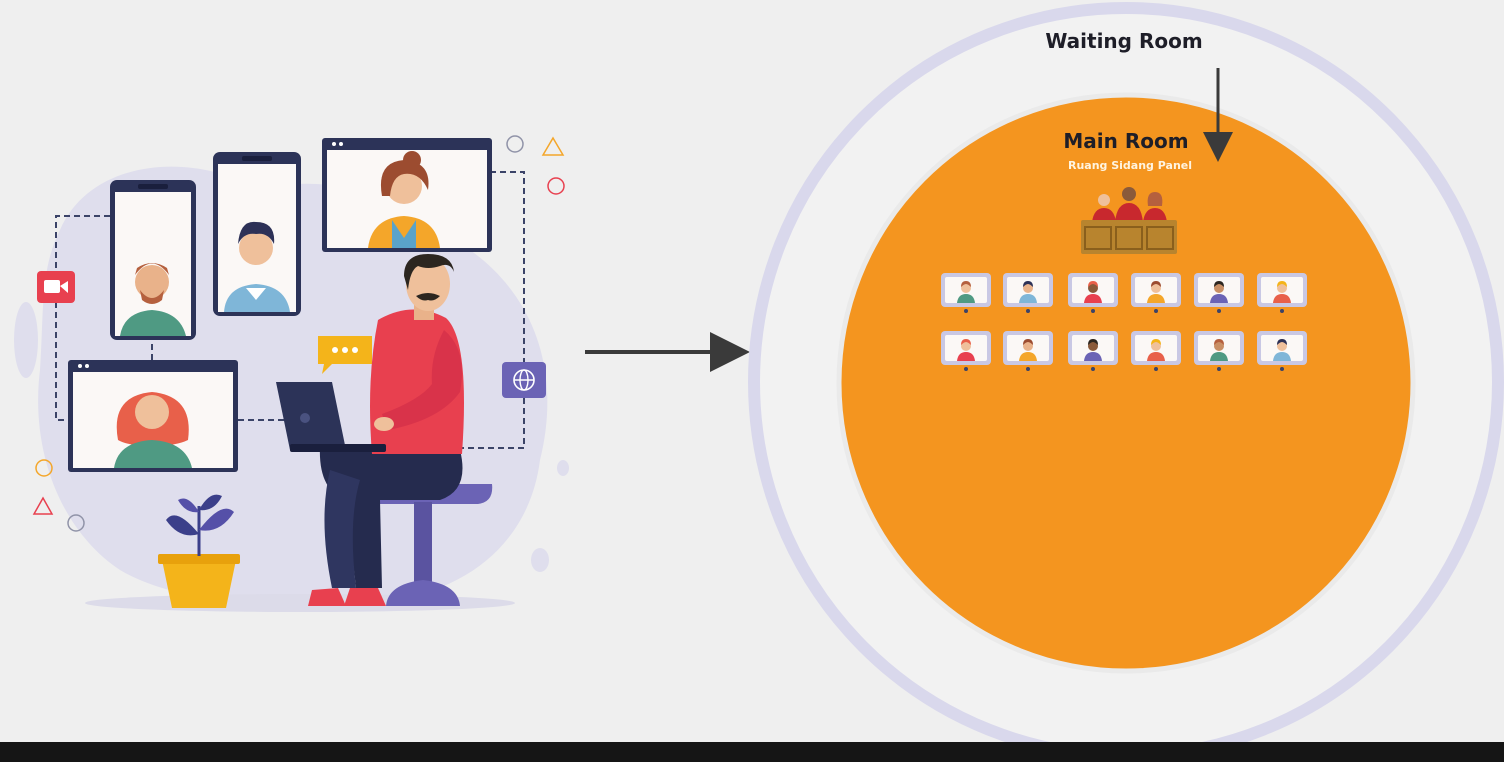 This screenshot has height=762, width=1504. I want to click on waiting-room-label: Waiting Room, so click(1124, 41).